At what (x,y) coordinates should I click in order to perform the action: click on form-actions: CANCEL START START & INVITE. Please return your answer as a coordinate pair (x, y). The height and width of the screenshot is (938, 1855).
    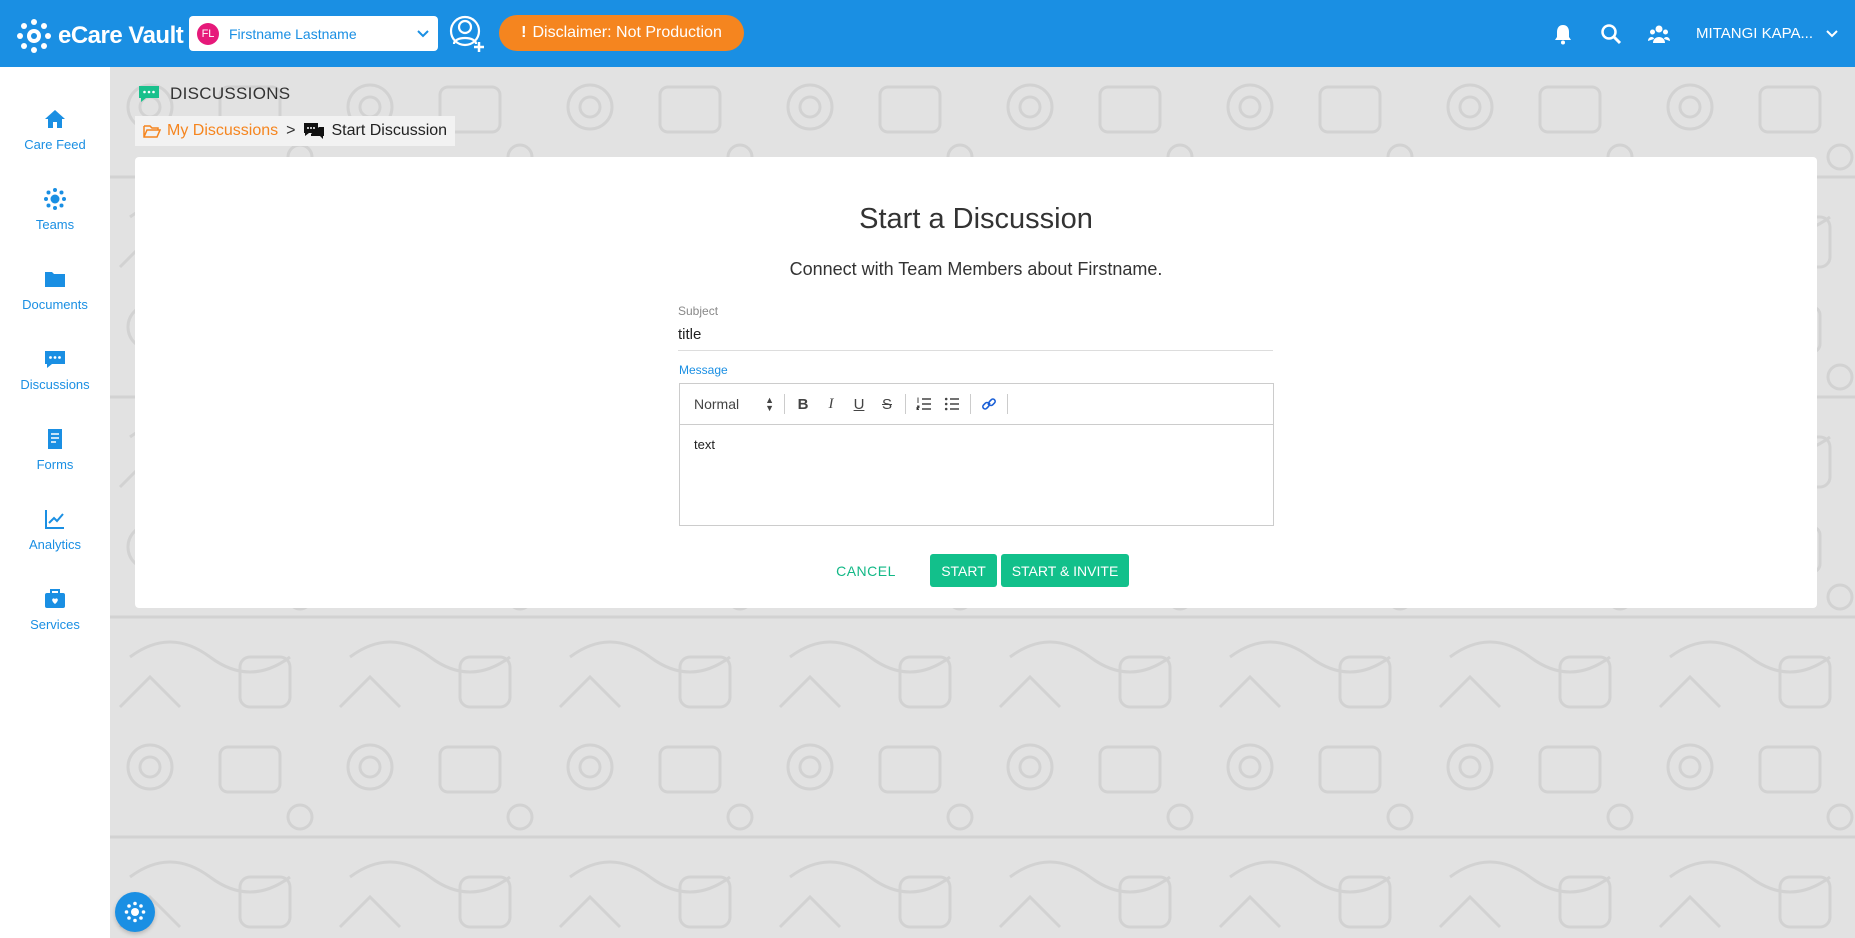
    Looking at the image, I should click on (976, 570).